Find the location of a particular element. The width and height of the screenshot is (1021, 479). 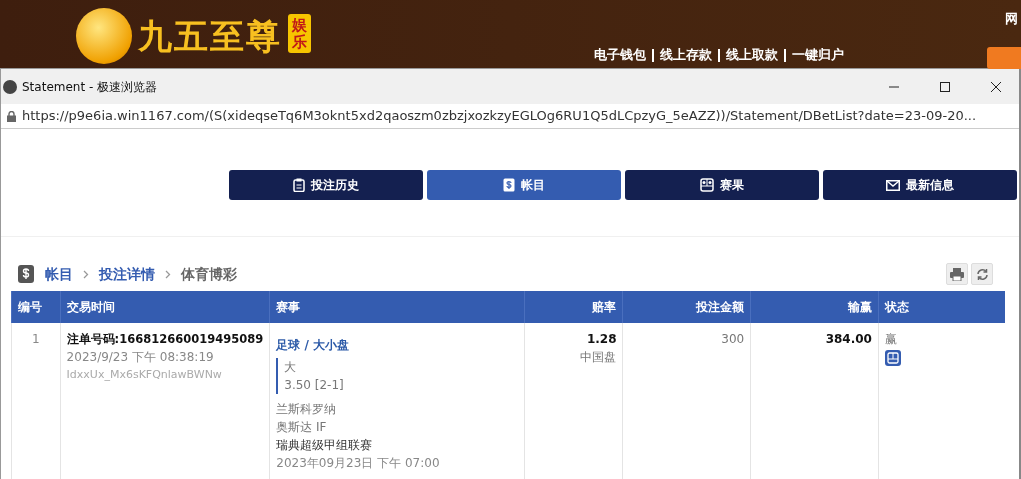

win-loss-amount: 384.00 is located at coordinates (848, 339).